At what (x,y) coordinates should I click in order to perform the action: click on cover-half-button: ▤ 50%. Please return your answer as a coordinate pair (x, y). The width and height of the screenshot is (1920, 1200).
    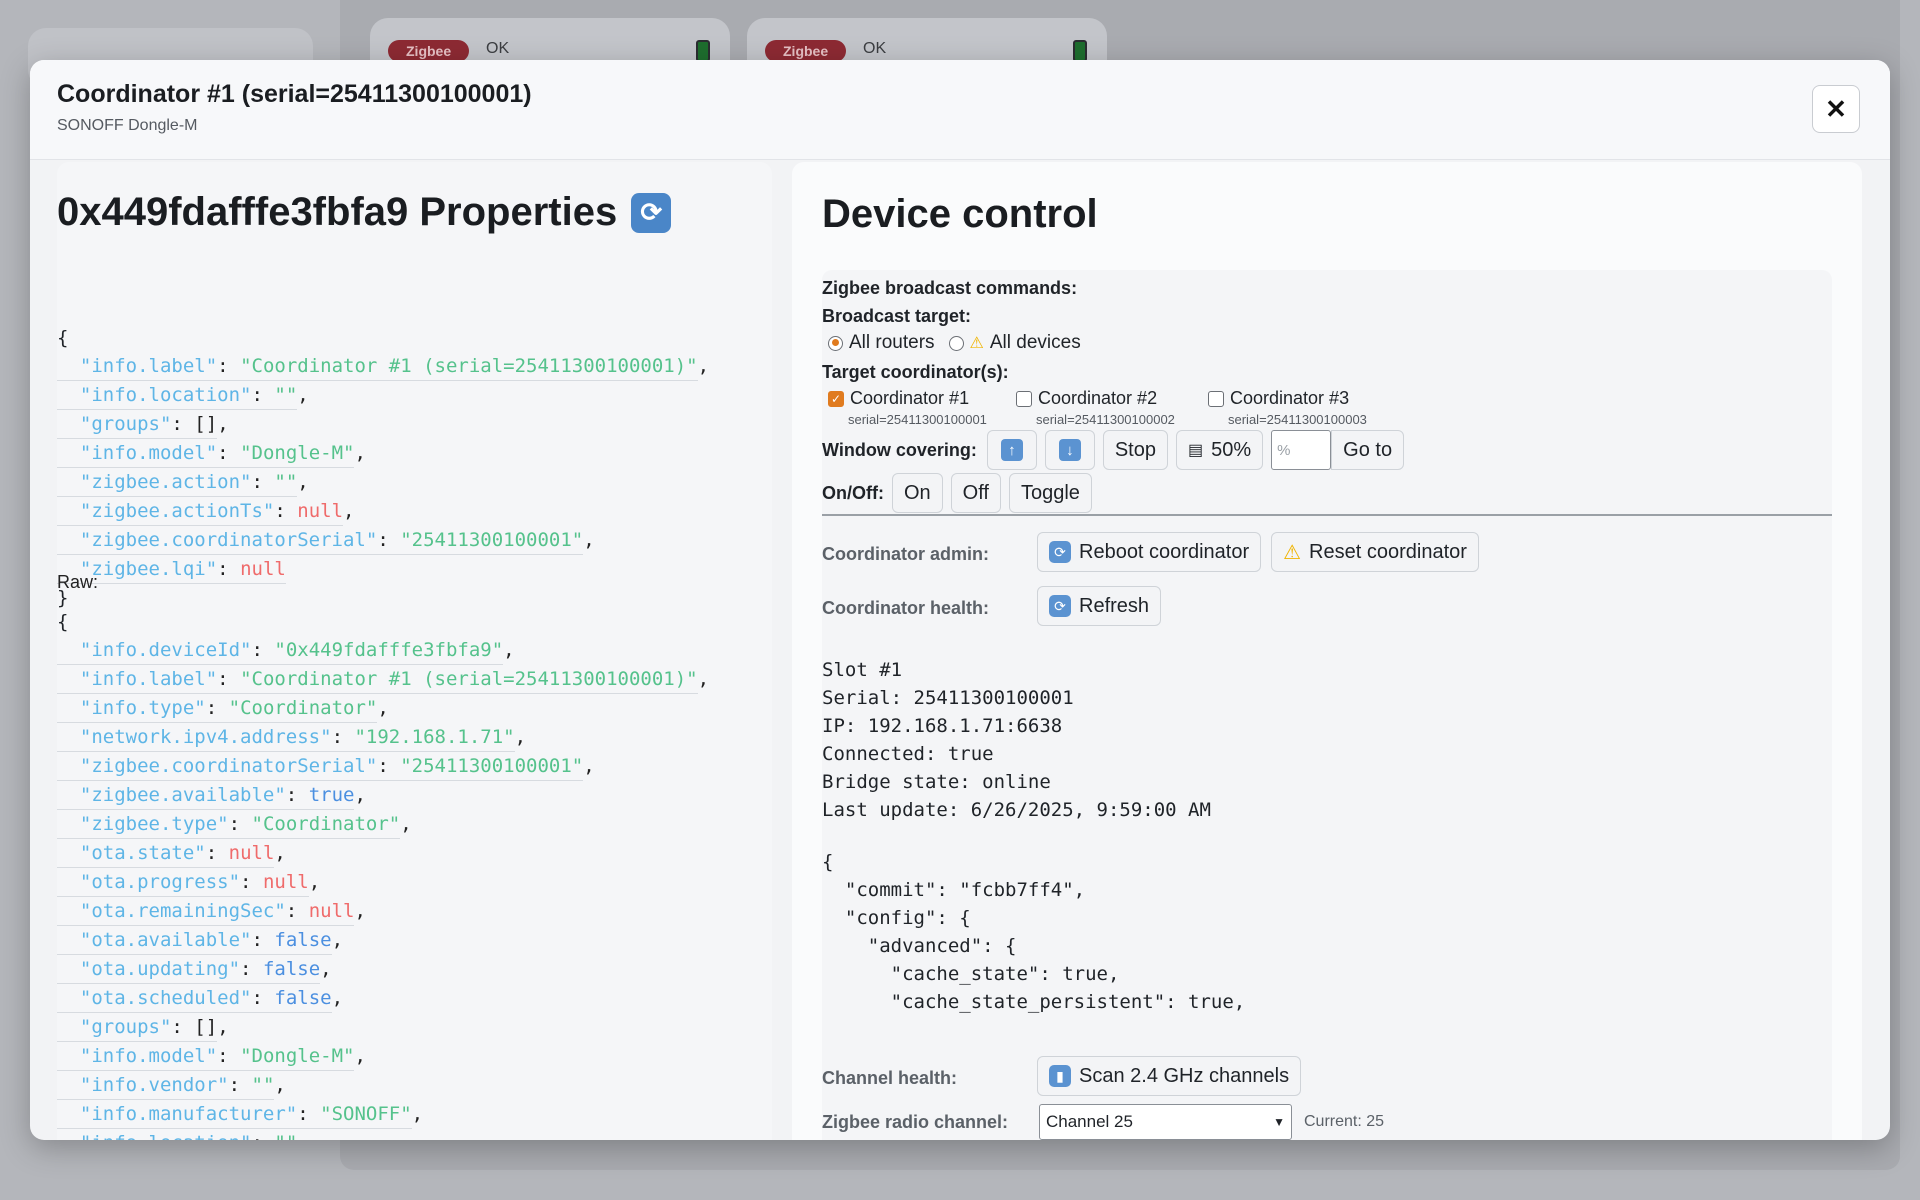
    Looking at the image, I should click on (1220, 450).